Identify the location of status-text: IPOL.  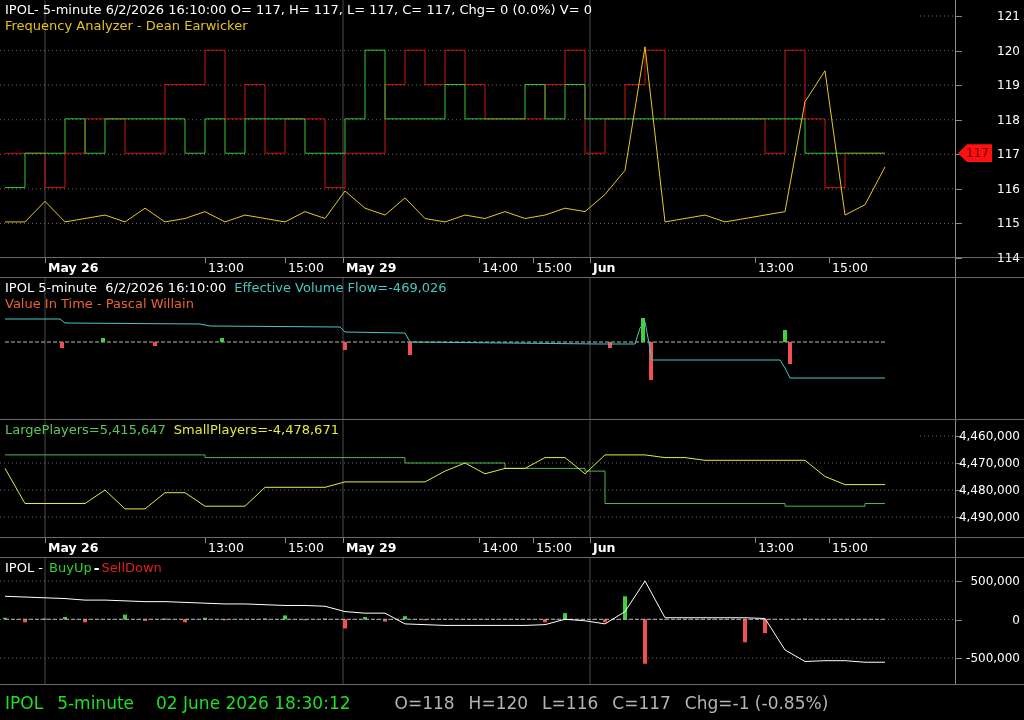
(24, 702).